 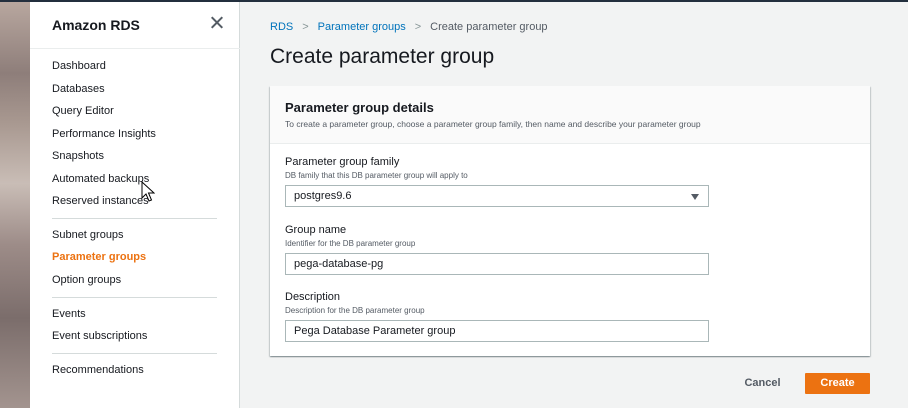 I want to click on sidebar-item-parameter-groups: Parameter groups, so click(x=99, y=257).